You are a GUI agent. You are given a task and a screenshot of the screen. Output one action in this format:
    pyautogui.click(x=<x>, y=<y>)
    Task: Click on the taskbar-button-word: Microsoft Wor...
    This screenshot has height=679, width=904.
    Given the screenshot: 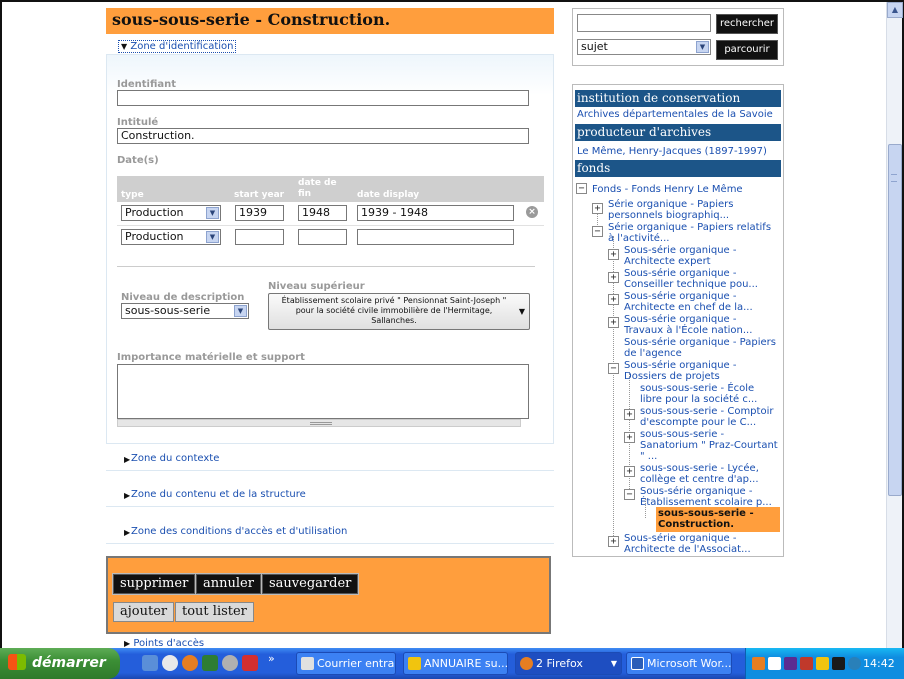 What is the action you would take?
    pyautogui.click(x=679, y=663)
    